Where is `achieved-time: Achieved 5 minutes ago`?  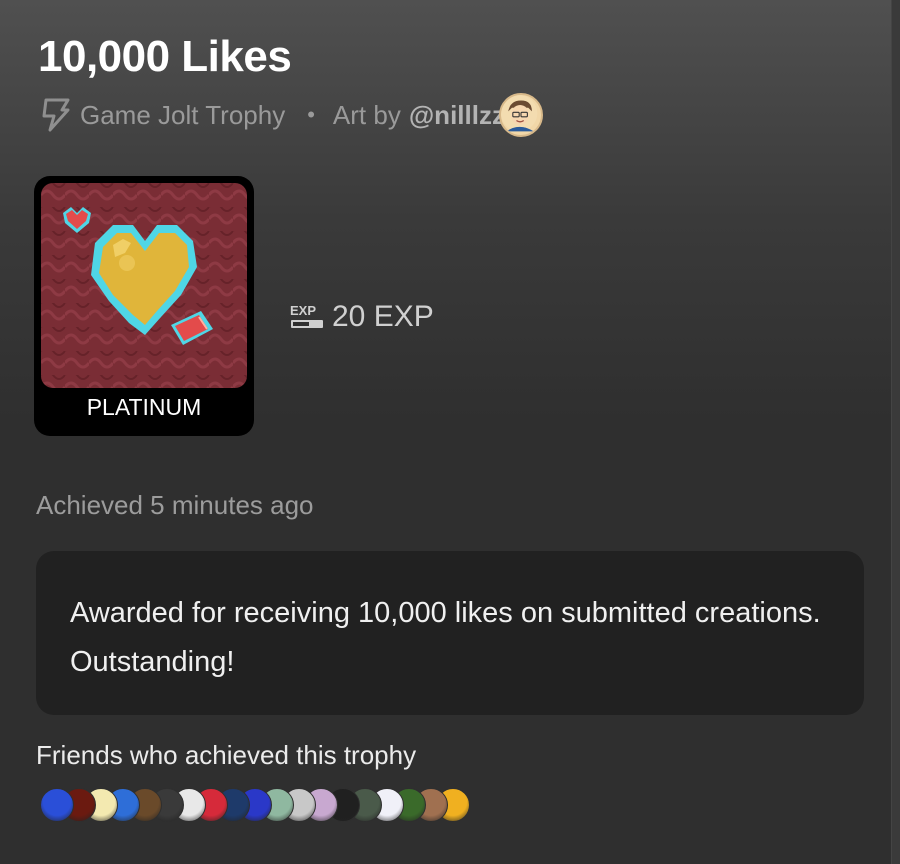
achieved-time: Achieved 5 minutes ago is located at coordinates (175, 505).